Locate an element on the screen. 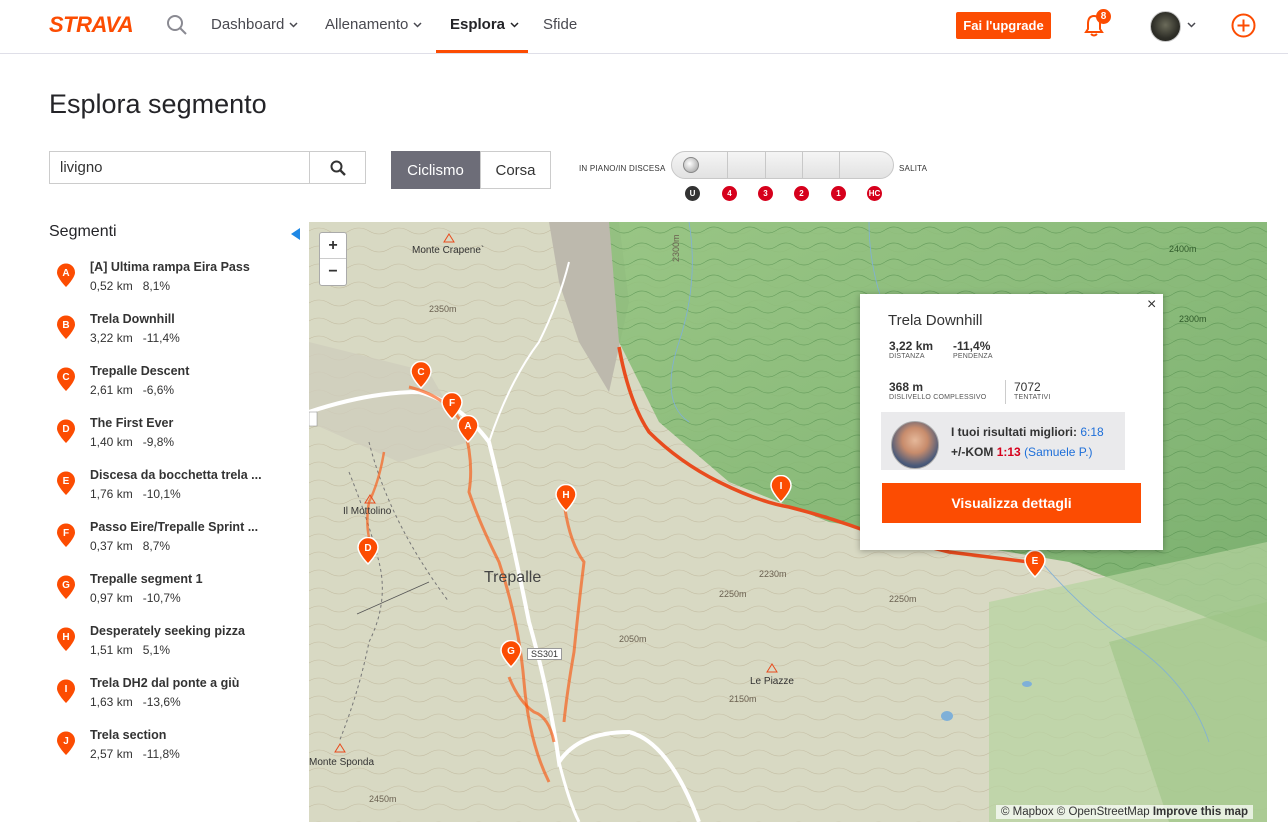  segment-list-item: B Trela Downhill 3,22 km -11,4% is located at coordinates (176, 334).